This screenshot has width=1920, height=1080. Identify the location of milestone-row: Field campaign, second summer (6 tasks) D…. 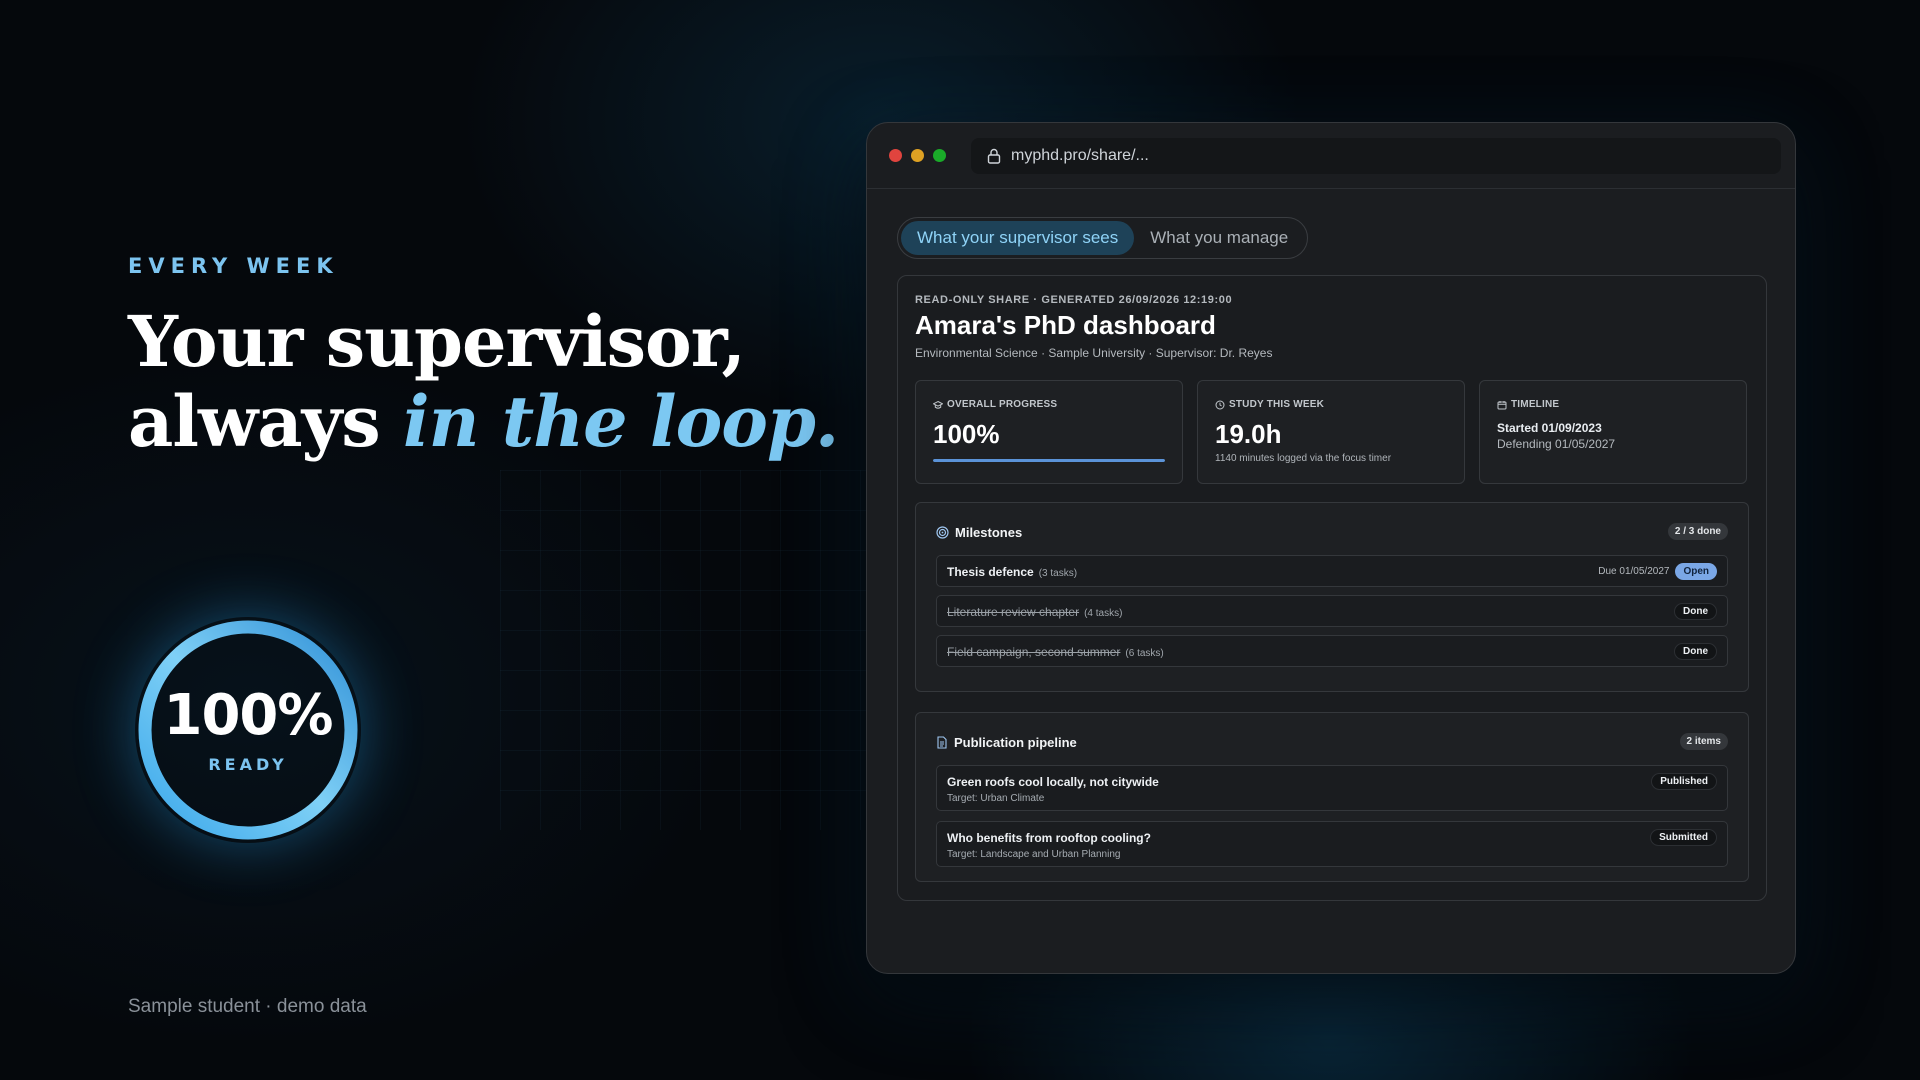
(1332, 651).